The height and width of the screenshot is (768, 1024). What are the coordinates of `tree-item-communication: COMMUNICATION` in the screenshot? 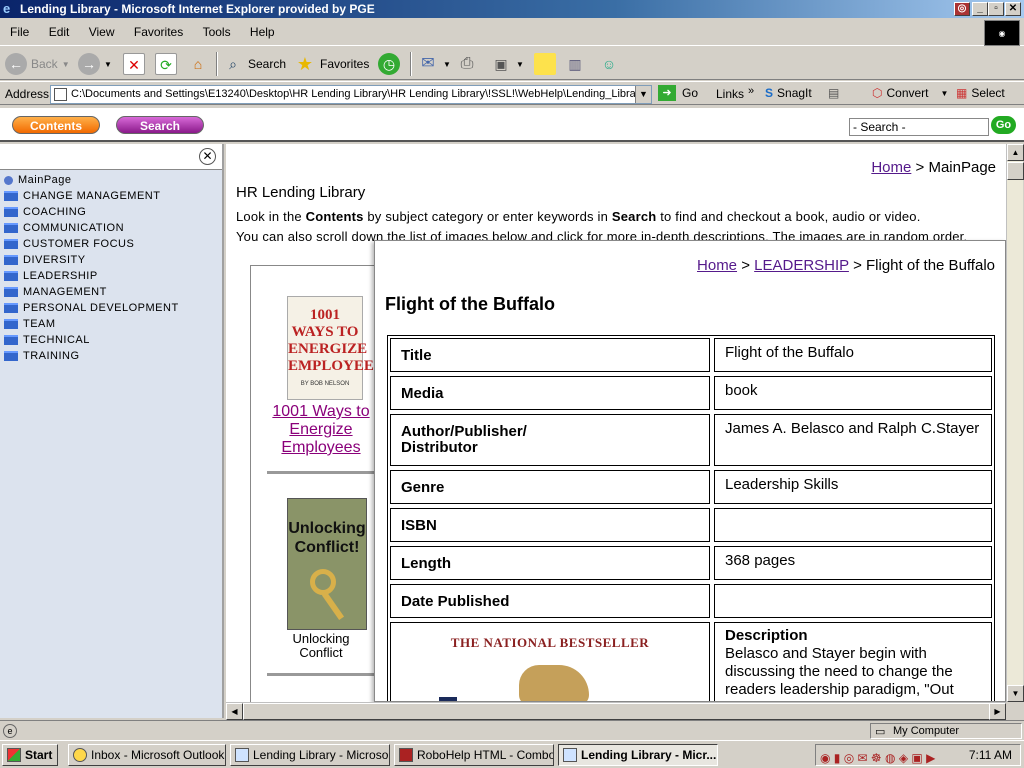 It's located at (91, 228).